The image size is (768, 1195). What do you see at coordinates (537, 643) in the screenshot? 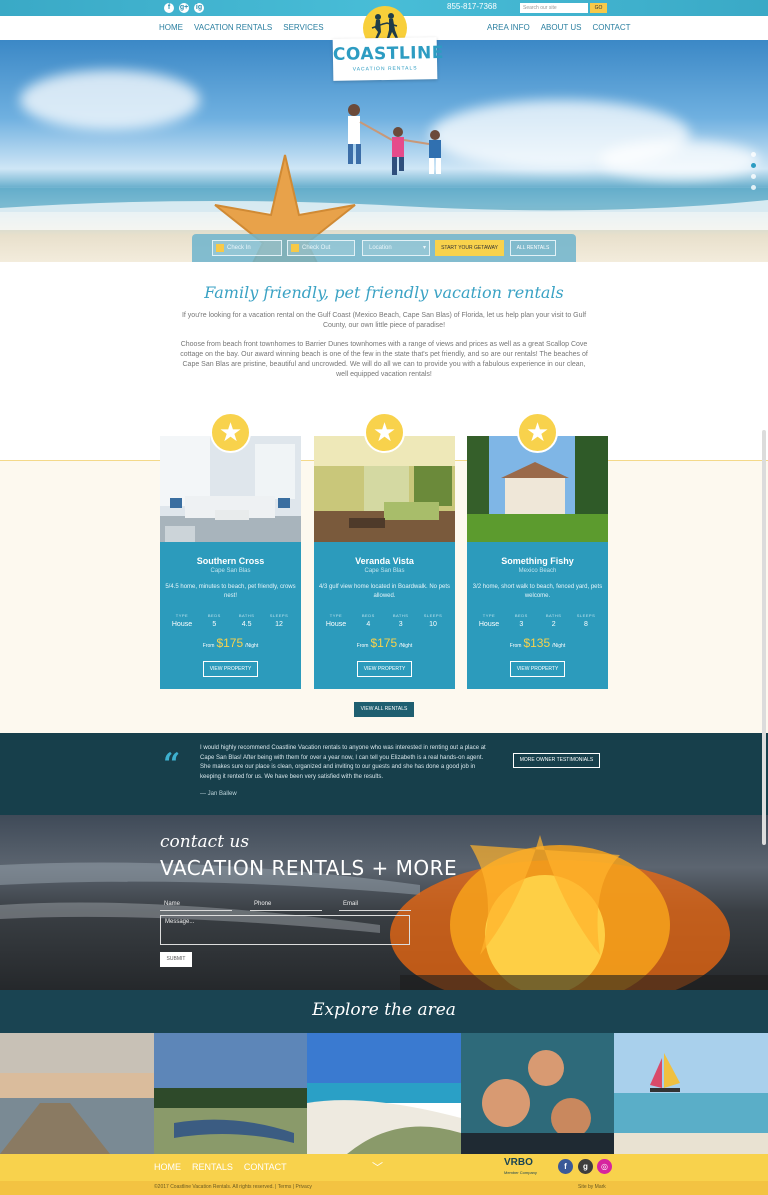
I see `price-amount: $135` at bounding box center [537, 643].